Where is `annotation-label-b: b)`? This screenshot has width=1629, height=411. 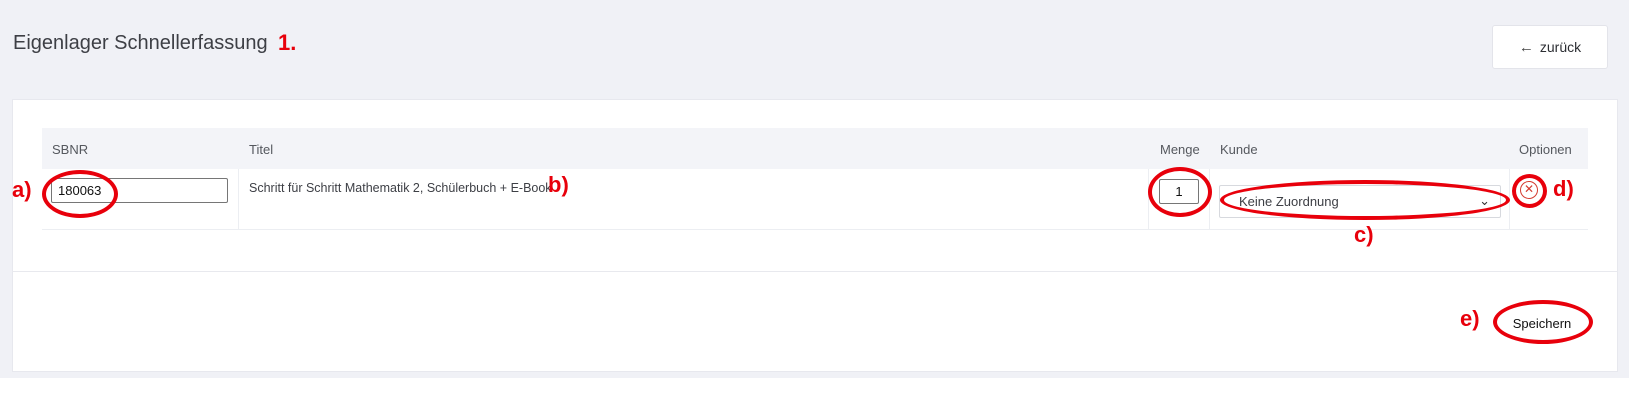 annotation-label-b: b) is located at coordinates (558, 184).